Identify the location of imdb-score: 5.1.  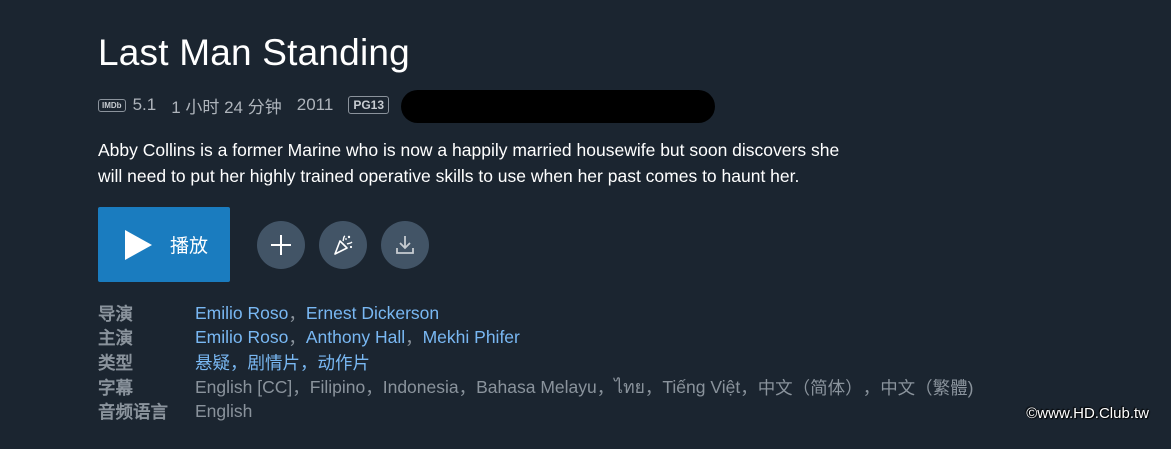
(144, 104).